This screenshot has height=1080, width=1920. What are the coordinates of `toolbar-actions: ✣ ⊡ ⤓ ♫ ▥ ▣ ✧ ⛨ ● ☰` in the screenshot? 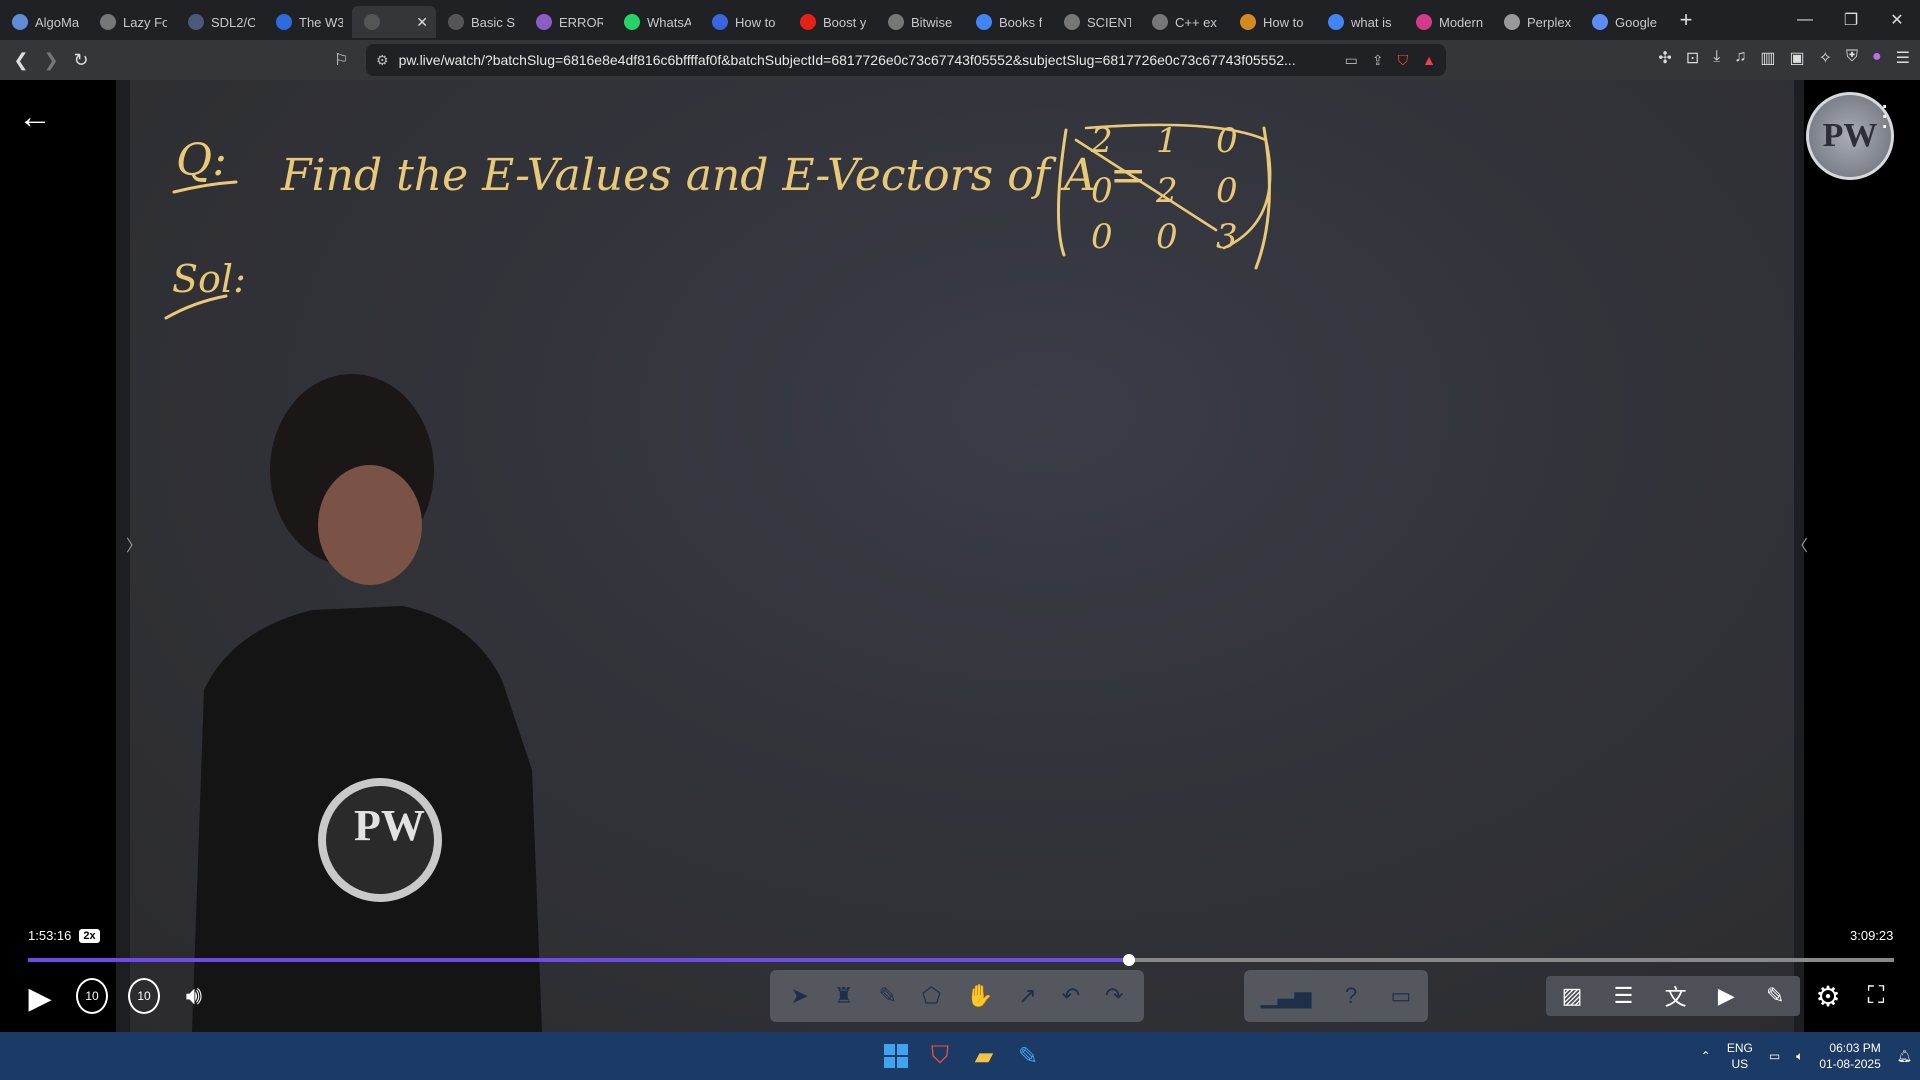 It's located at (1784, 58).